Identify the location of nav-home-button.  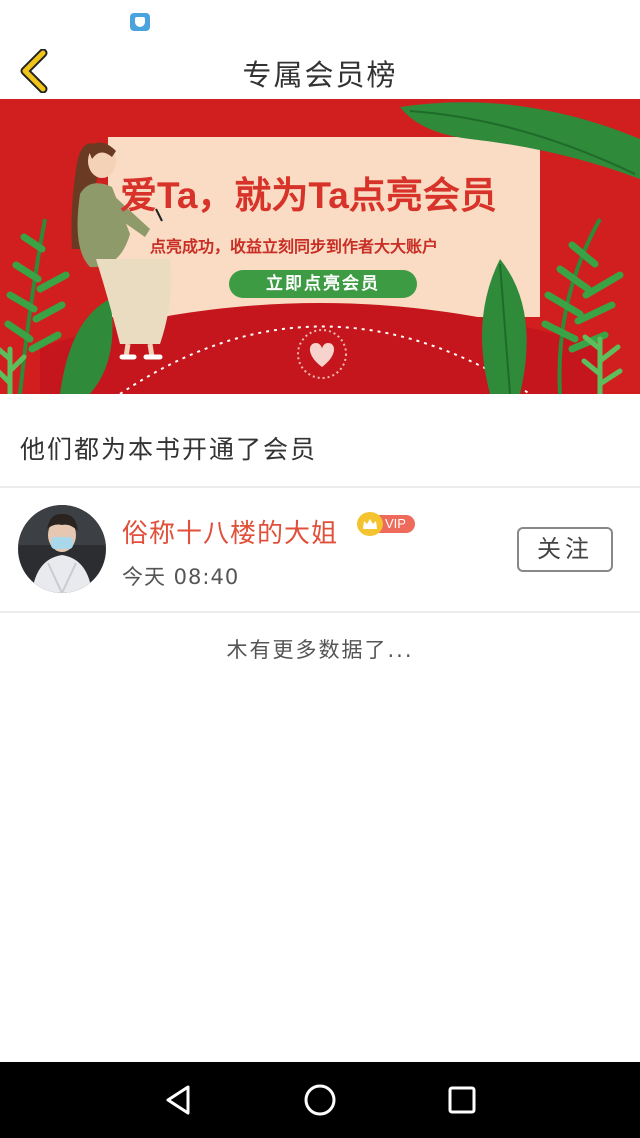
(320, 1100).